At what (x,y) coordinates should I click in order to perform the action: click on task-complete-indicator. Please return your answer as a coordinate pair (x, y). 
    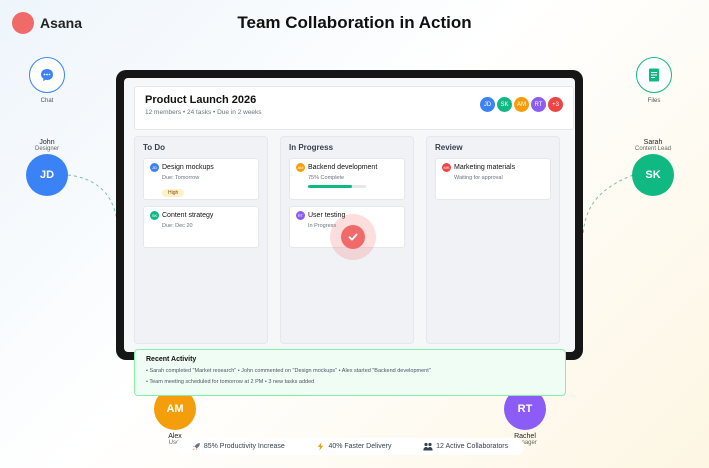
    Looking at the image, I should click on (353, 237).